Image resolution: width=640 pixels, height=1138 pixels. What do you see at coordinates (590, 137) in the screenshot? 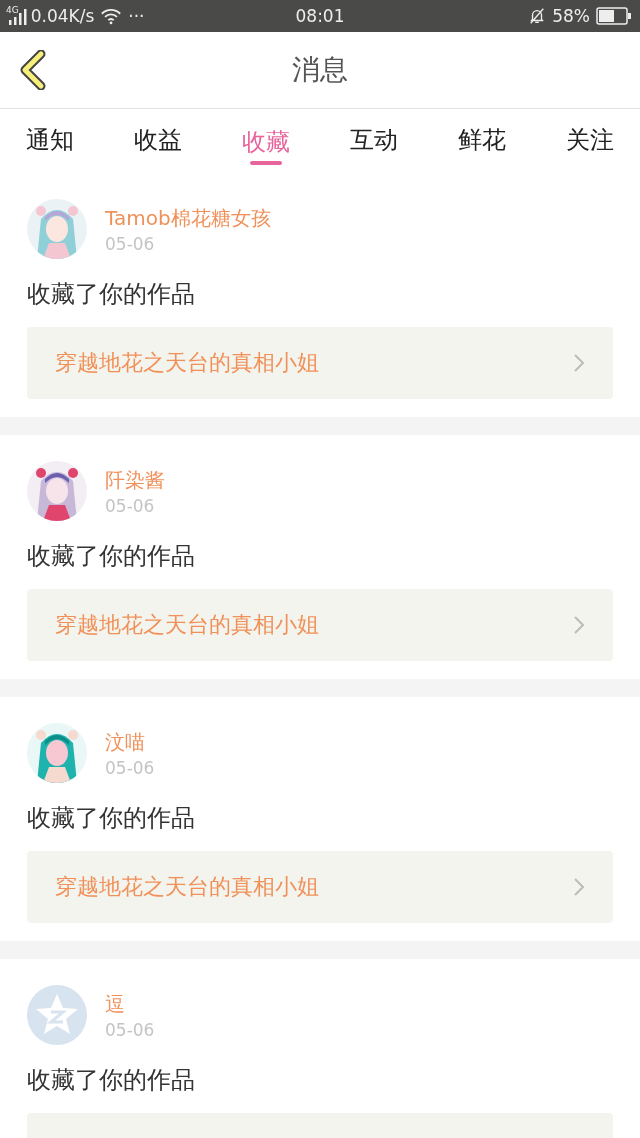
I see `tab: 关注` at bounding box center [590, 137].